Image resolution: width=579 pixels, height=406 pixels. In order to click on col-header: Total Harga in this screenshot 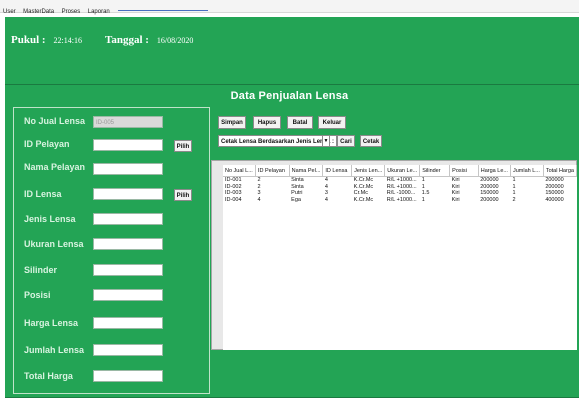, I will do `click(560, 171)`.